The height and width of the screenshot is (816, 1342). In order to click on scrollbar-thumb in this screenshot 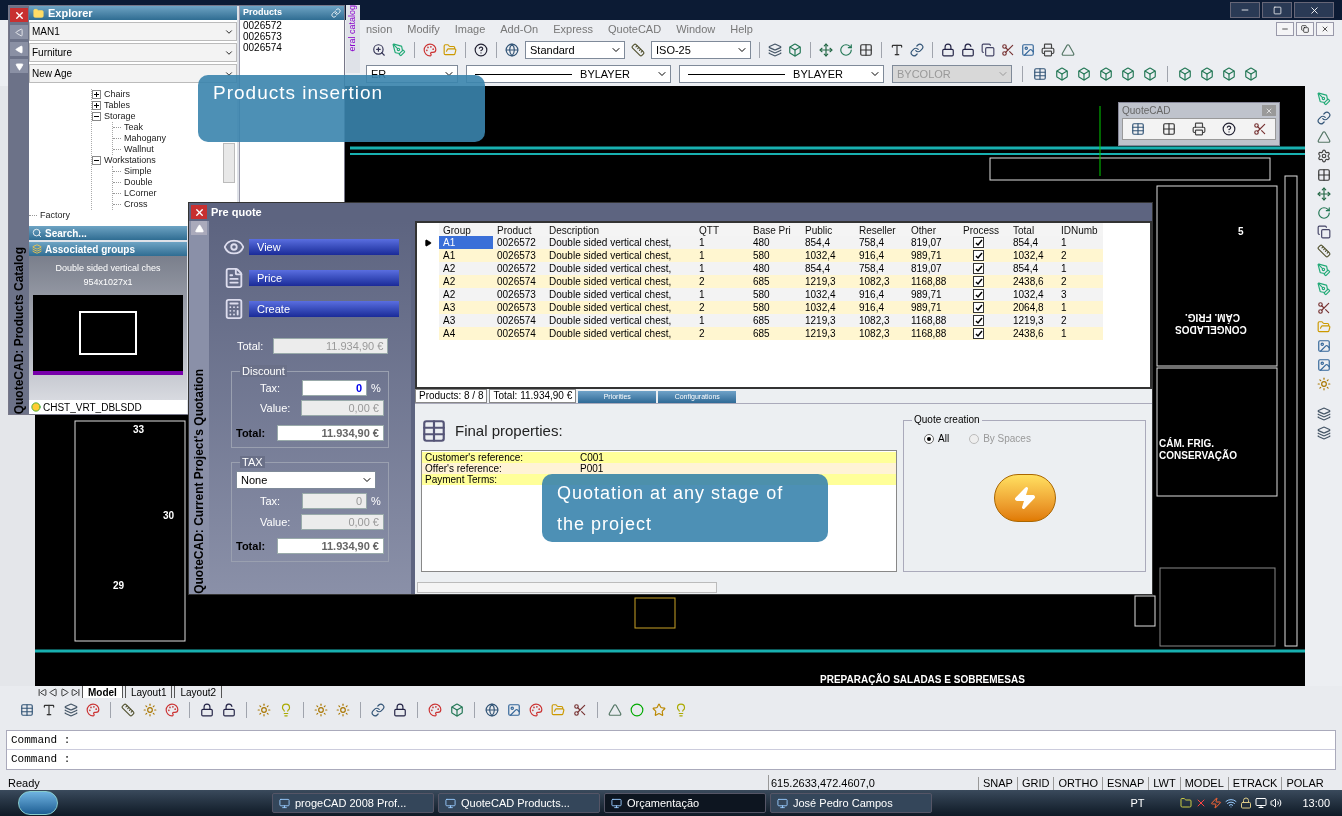, I will do `click(229, 163)`.